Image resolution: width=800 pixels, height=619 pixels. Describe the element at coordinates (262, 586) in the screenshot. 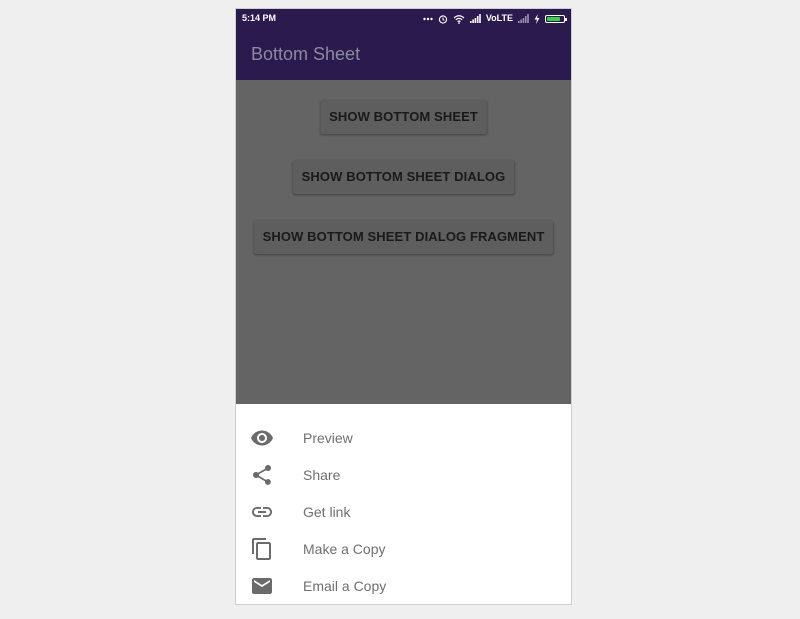

I see `email-icon` at that location.